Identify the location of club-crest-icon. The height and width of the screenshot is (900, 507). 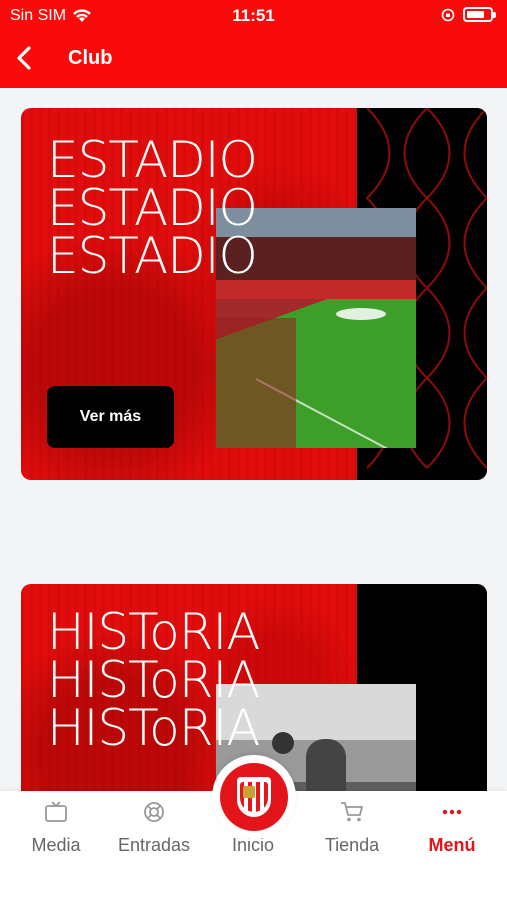
(254, 797).